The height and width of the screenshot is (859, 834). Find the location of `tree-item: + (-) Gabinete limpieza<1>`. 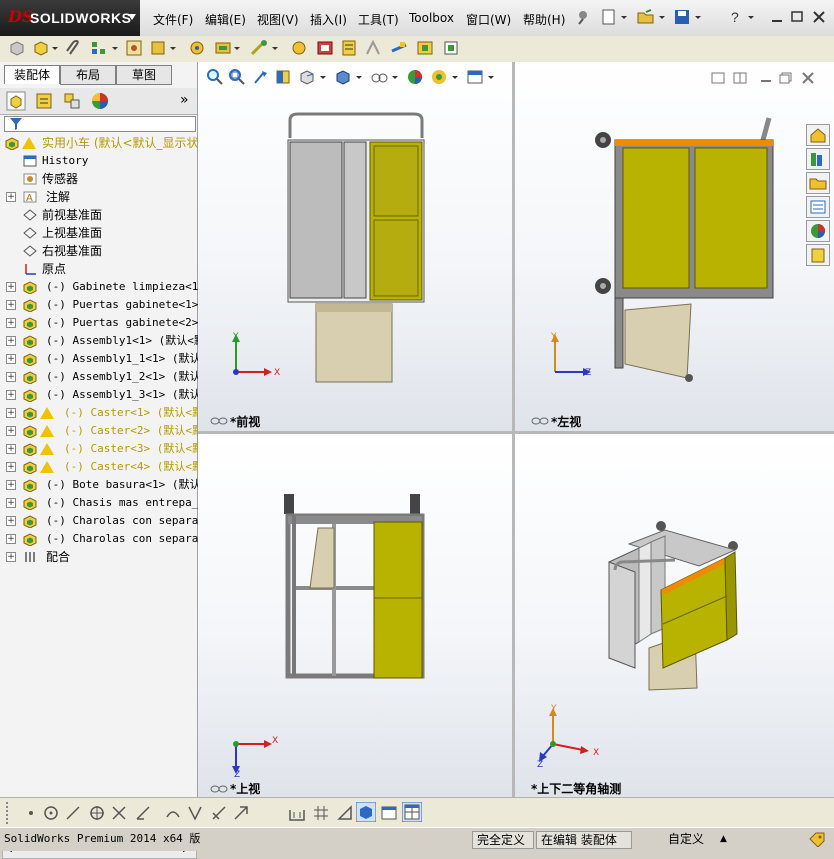

tree-item: + (-) Gabinete limpieza<1> is located at coordinates (102, 287).